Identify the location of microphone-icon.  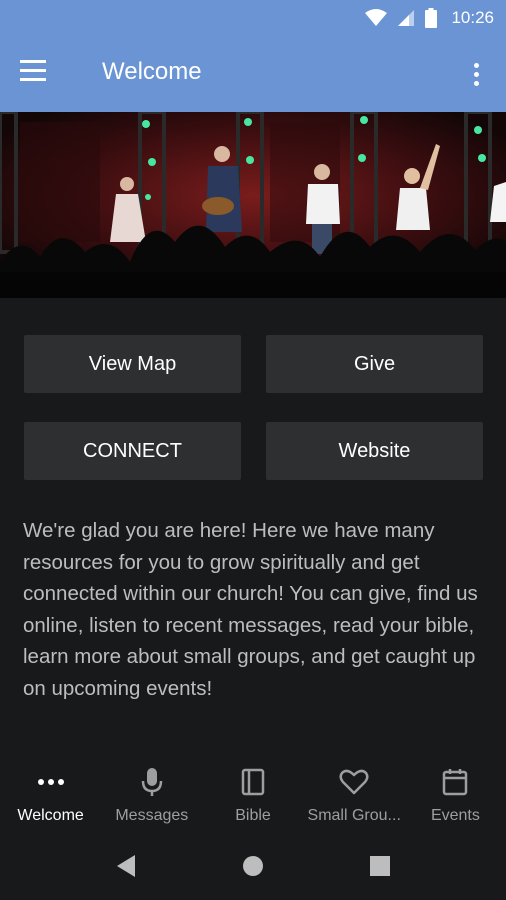
(152, 782).